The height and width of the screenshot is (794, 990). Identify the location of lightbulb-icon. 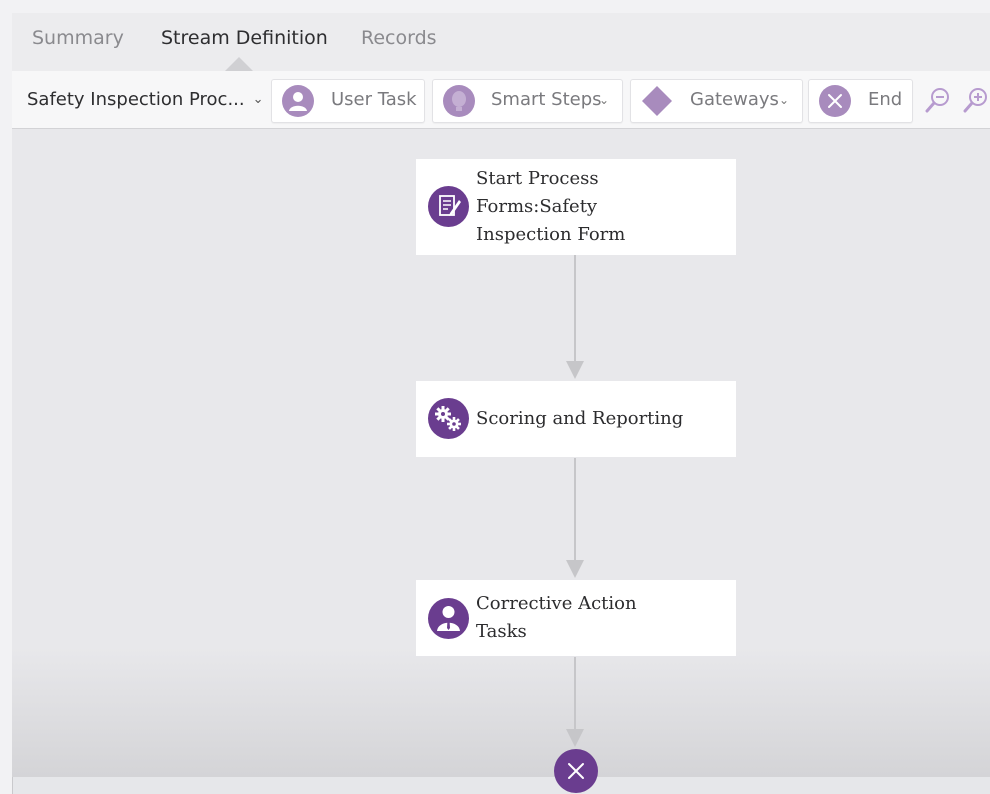
(459, 101).